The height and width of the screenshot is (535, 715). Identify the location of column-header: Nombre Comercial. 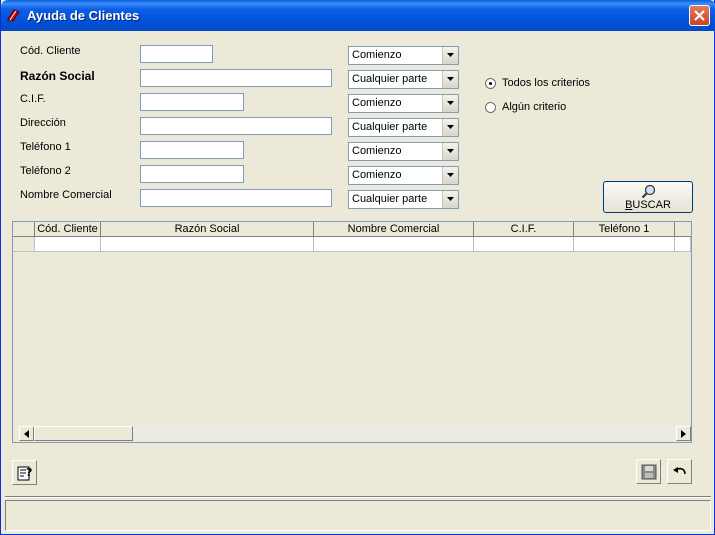
(394, 229).